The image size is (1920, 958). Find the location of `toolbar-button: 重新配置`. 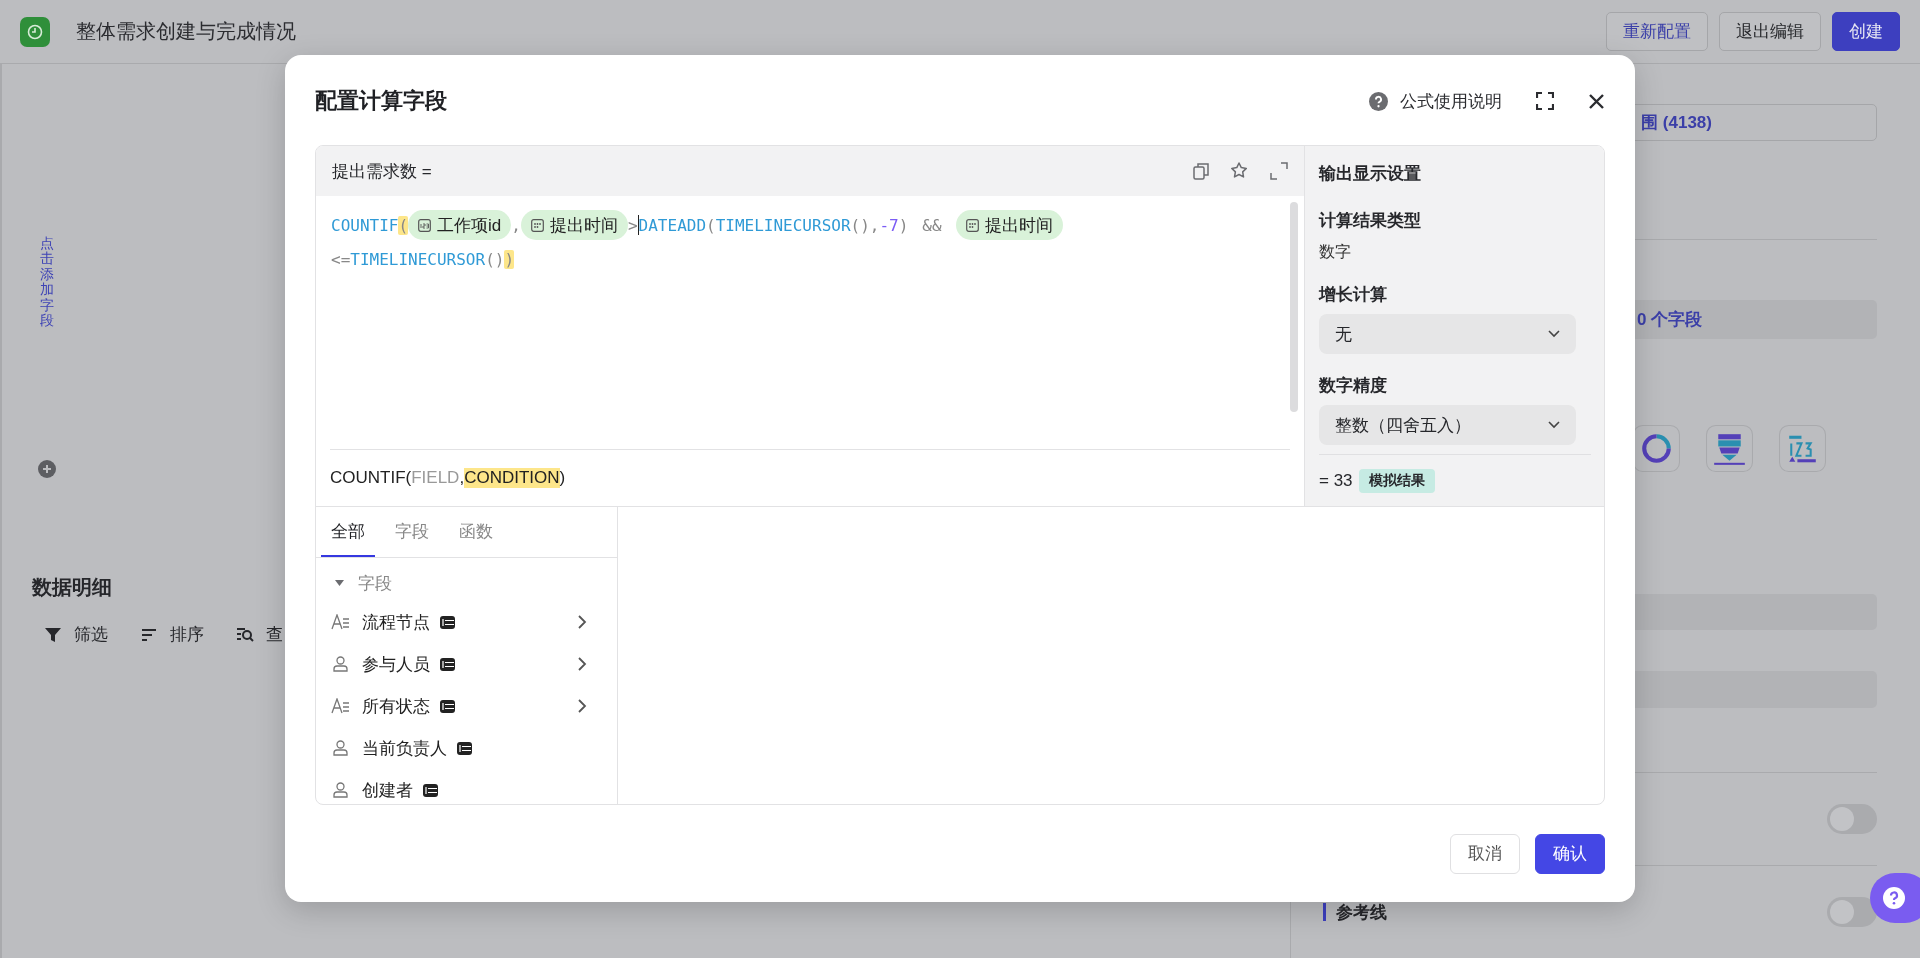

toolbar-button: 重新配置 is located at coordinates (1657, 31).